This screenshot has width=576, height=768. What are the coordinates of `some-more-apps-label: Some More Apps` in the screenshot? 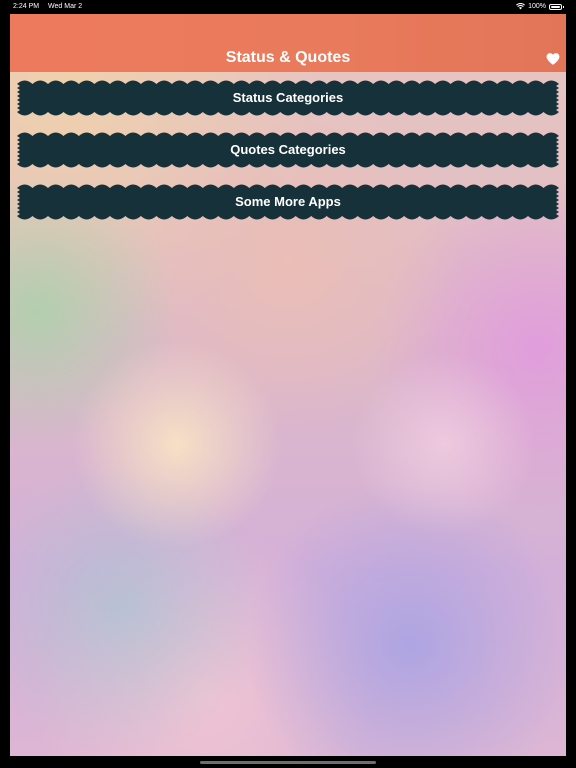 It's located at (288, 201).